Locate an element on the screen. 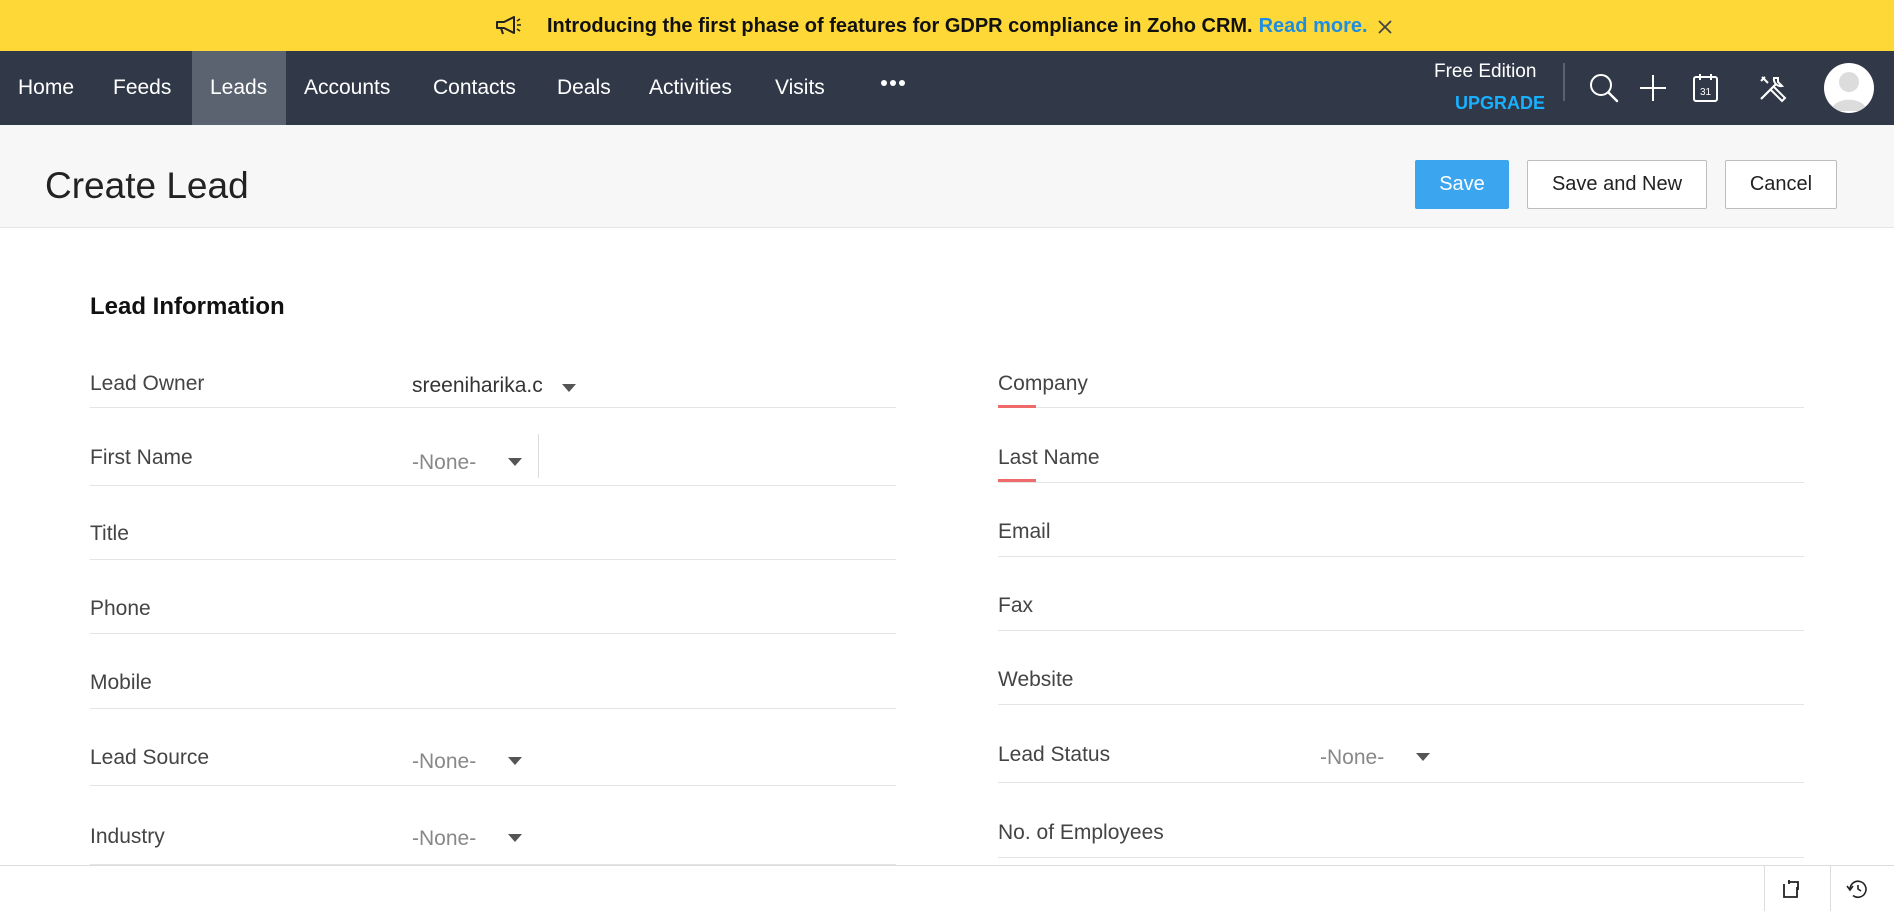 Image resolution: width=1894 pixels, height=911 pixels. tab-contacts: Contacts is located at coordinates (474, 88).